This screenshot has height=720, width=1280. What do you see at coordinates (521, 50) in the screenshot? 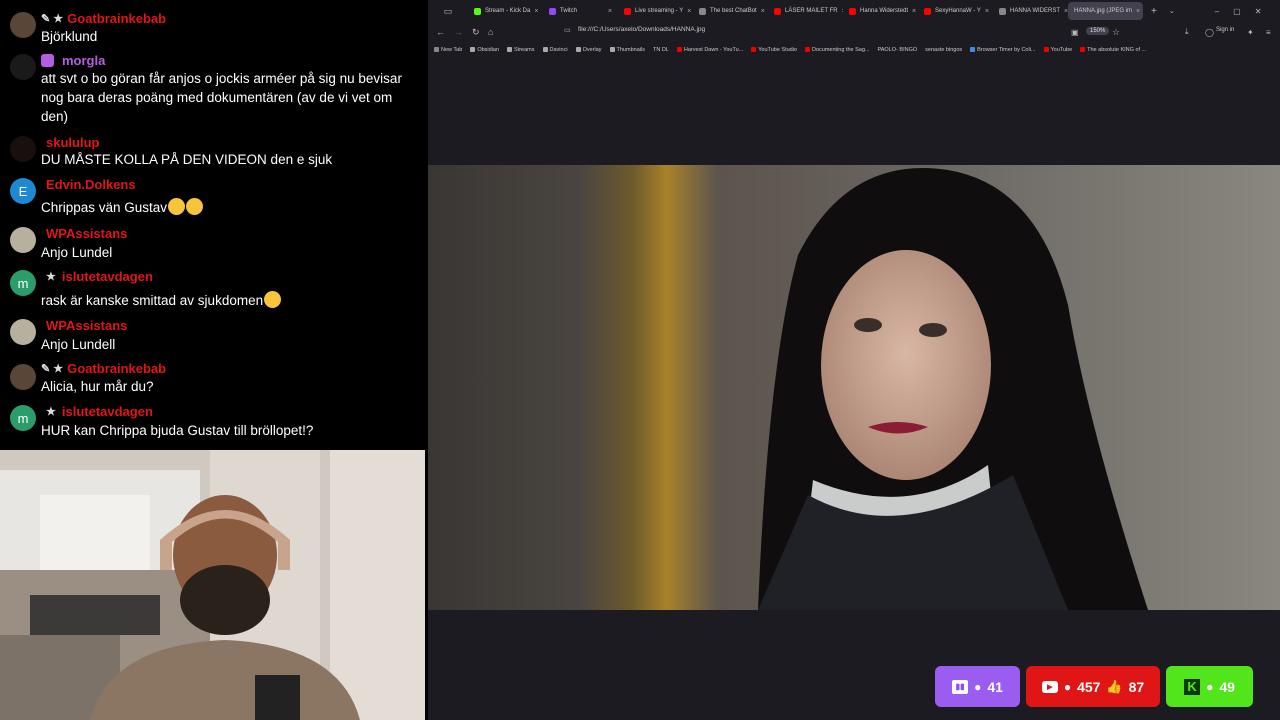
I see `bookmark-item: Streams` at bounding box center [521, 50].